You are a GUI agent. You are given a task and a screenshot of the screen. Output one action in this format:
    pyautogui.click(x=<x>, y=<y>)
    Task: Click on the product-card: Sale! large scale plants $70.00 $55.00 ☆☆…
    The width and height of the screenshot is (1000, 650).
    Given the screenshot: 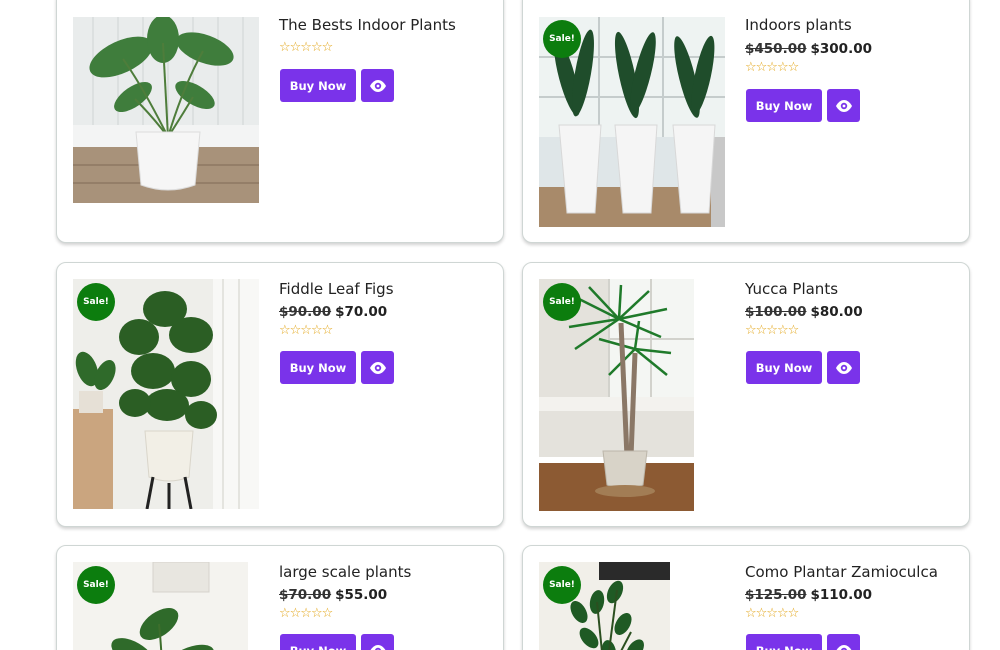 What is the action you would take?
    pyautogui.click(x=280, y=597)
    